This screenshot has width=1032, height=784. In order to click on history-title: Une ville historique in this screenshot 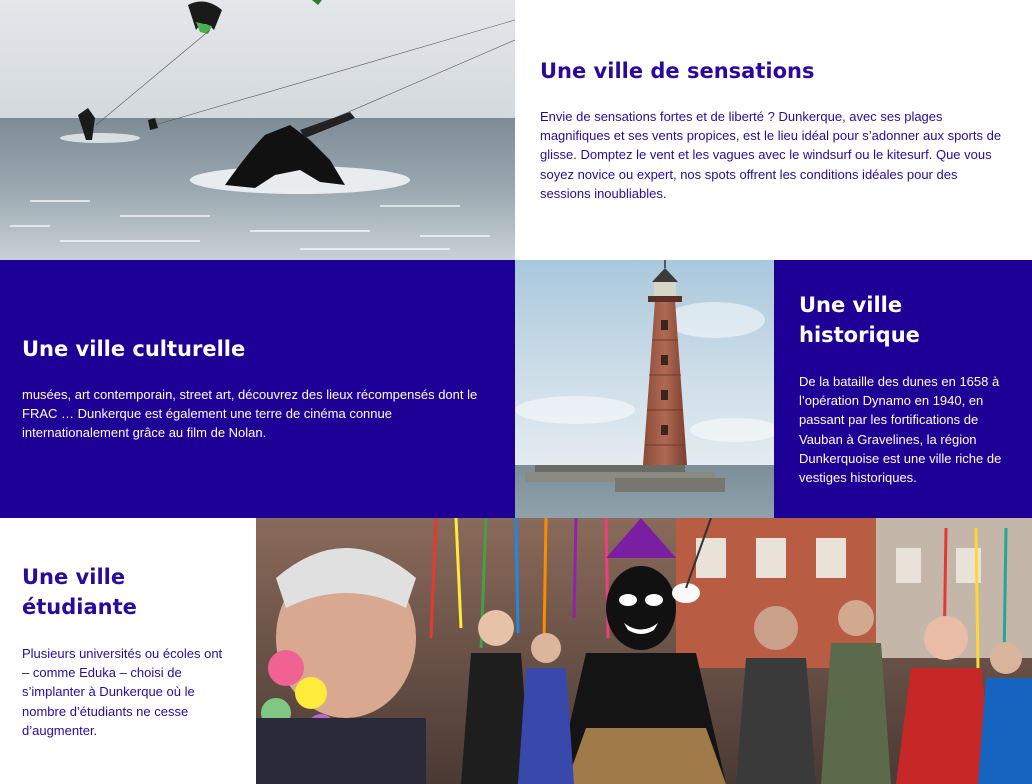, I will do `click(859, 320)`.